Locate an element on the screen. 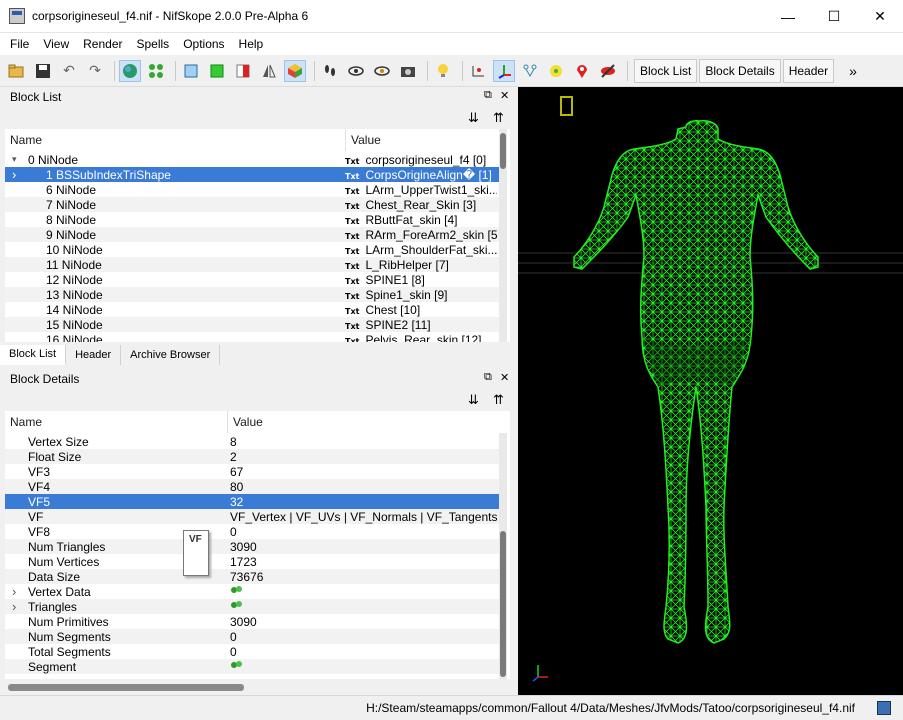 Image resolution: width=903 pixels, height=720 pixels. cube-blue-icon is located at coordinates (191, 71).